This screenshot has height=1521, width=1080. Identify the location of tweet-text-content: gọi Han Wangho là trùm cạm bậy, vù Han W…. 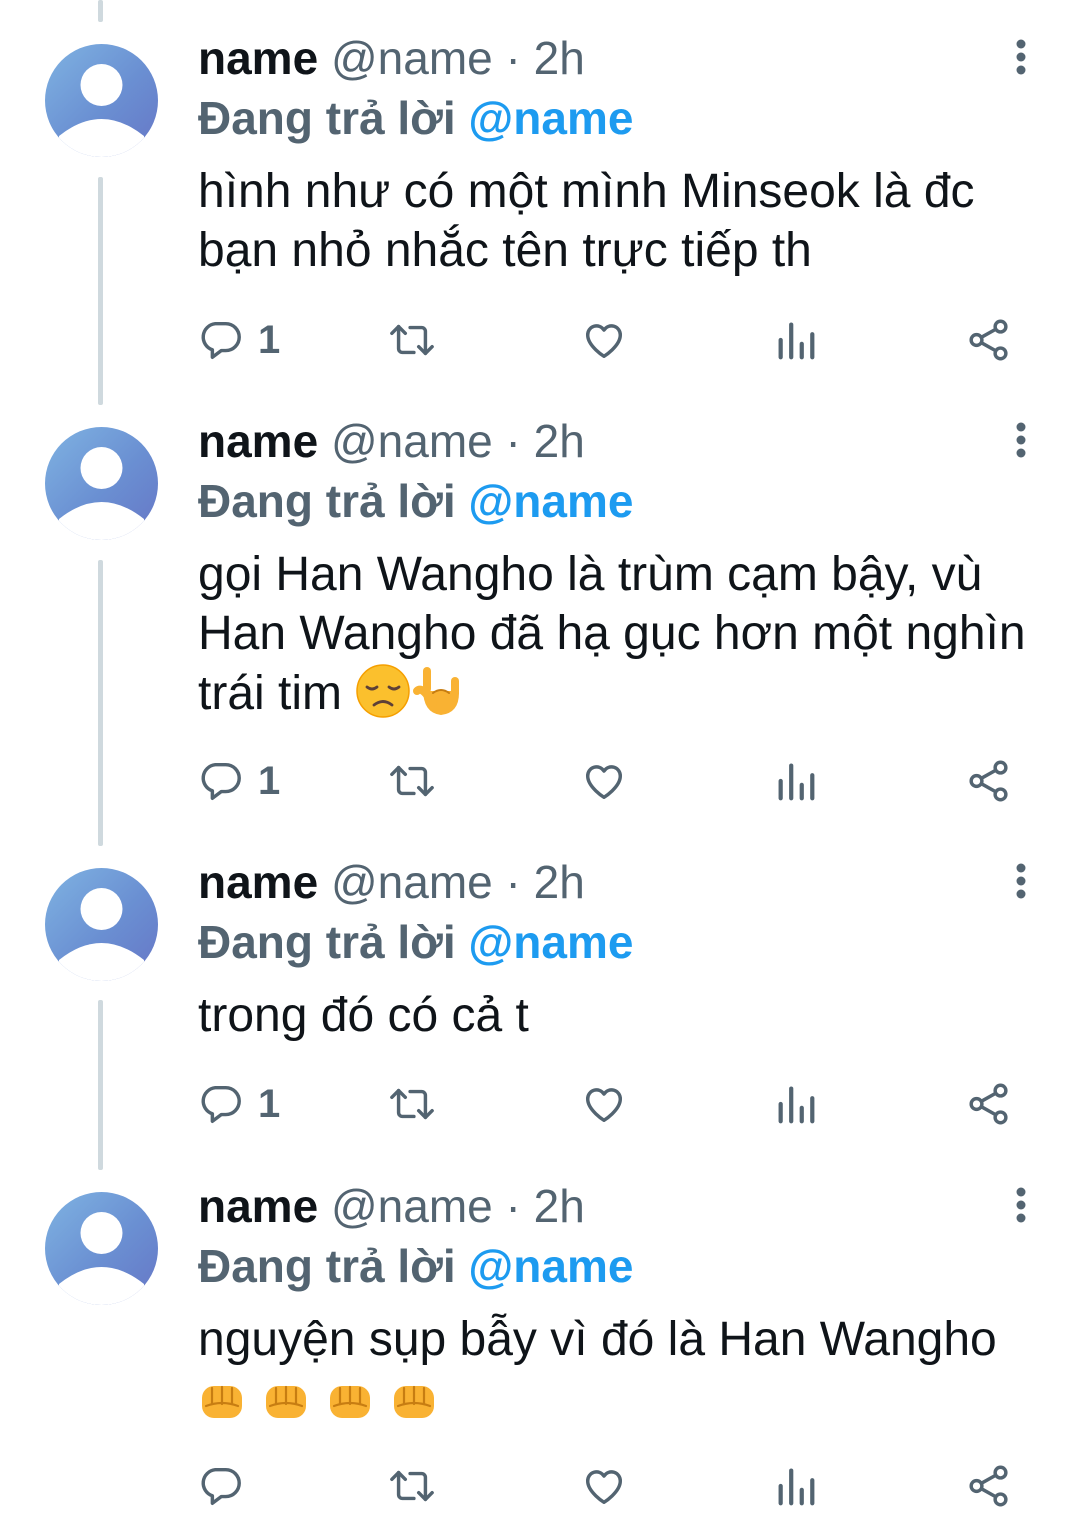
(612, 634).